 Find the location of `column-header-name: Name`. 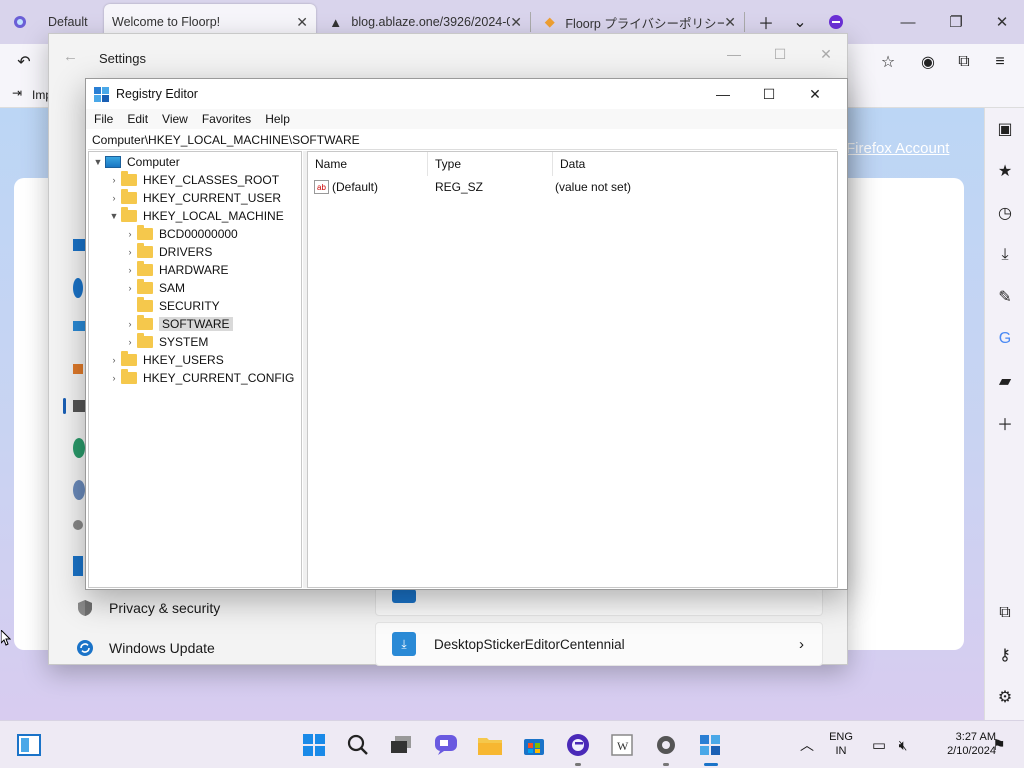

column-header-name: Name is located at coordinates (368, 164).